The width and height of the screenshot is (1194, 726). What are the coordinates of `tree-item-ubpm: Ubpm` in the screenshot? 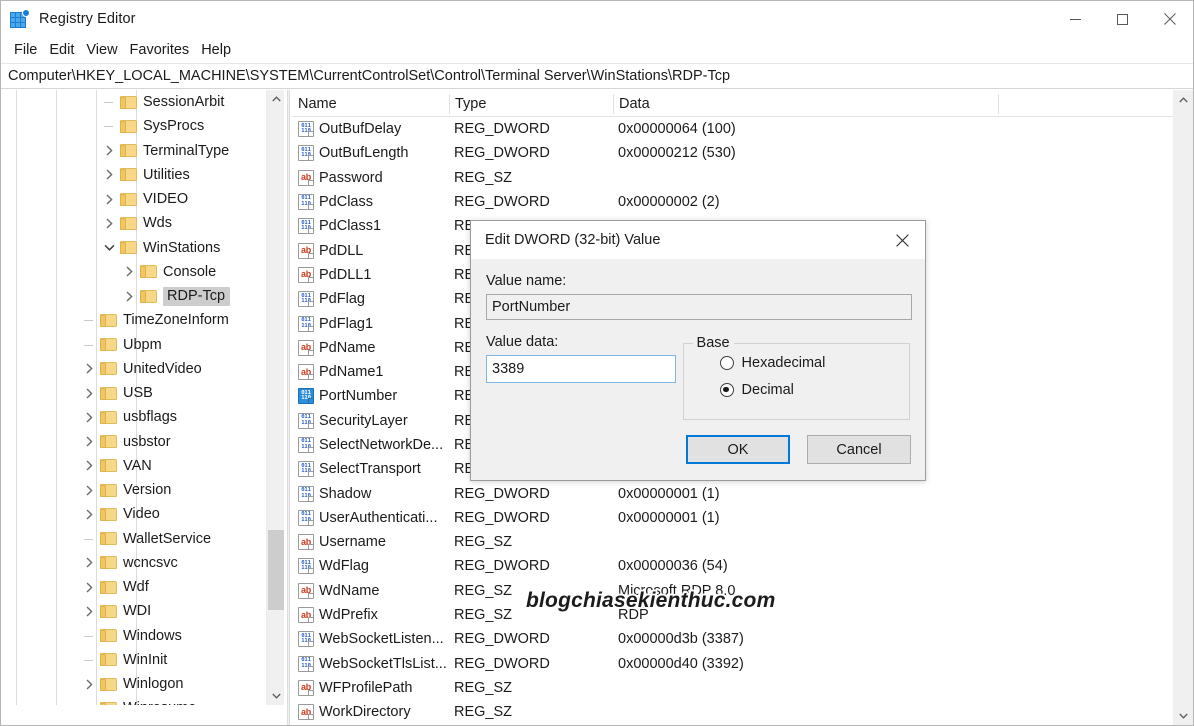 It's located at (133, 345).